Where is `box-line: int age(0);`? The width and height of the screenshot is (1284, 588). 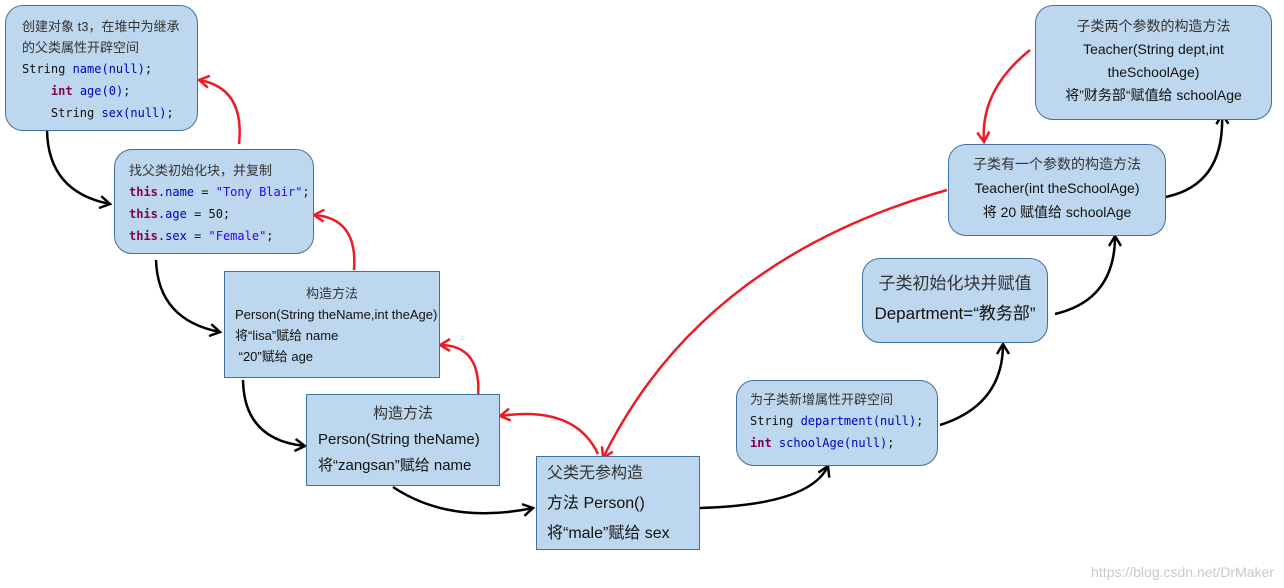
box-line: int age(0); is located at coordinates (101, 91).